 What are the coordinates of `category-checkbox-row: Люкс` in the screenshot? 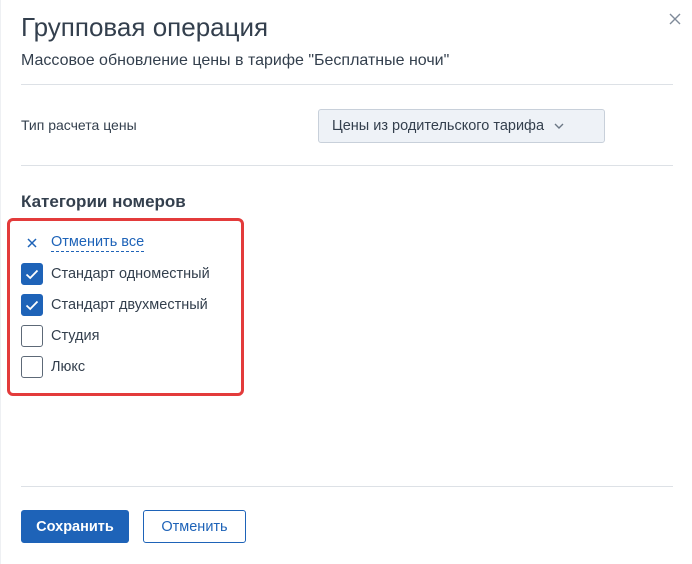 It's located at (53, 367).